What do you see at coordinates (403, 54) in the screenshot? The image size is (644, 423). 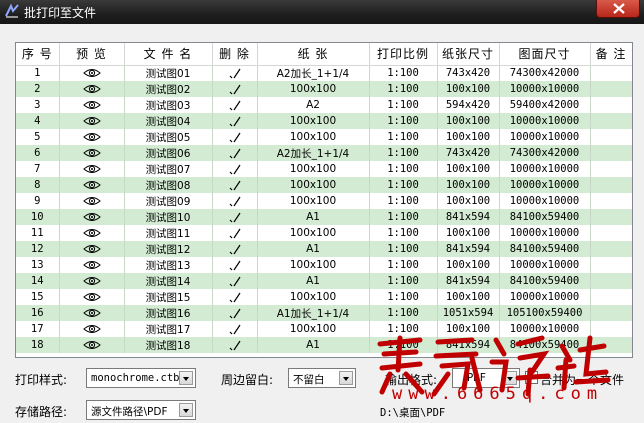 I see `column-header: 打印比例` at bounding box center [403, 54].